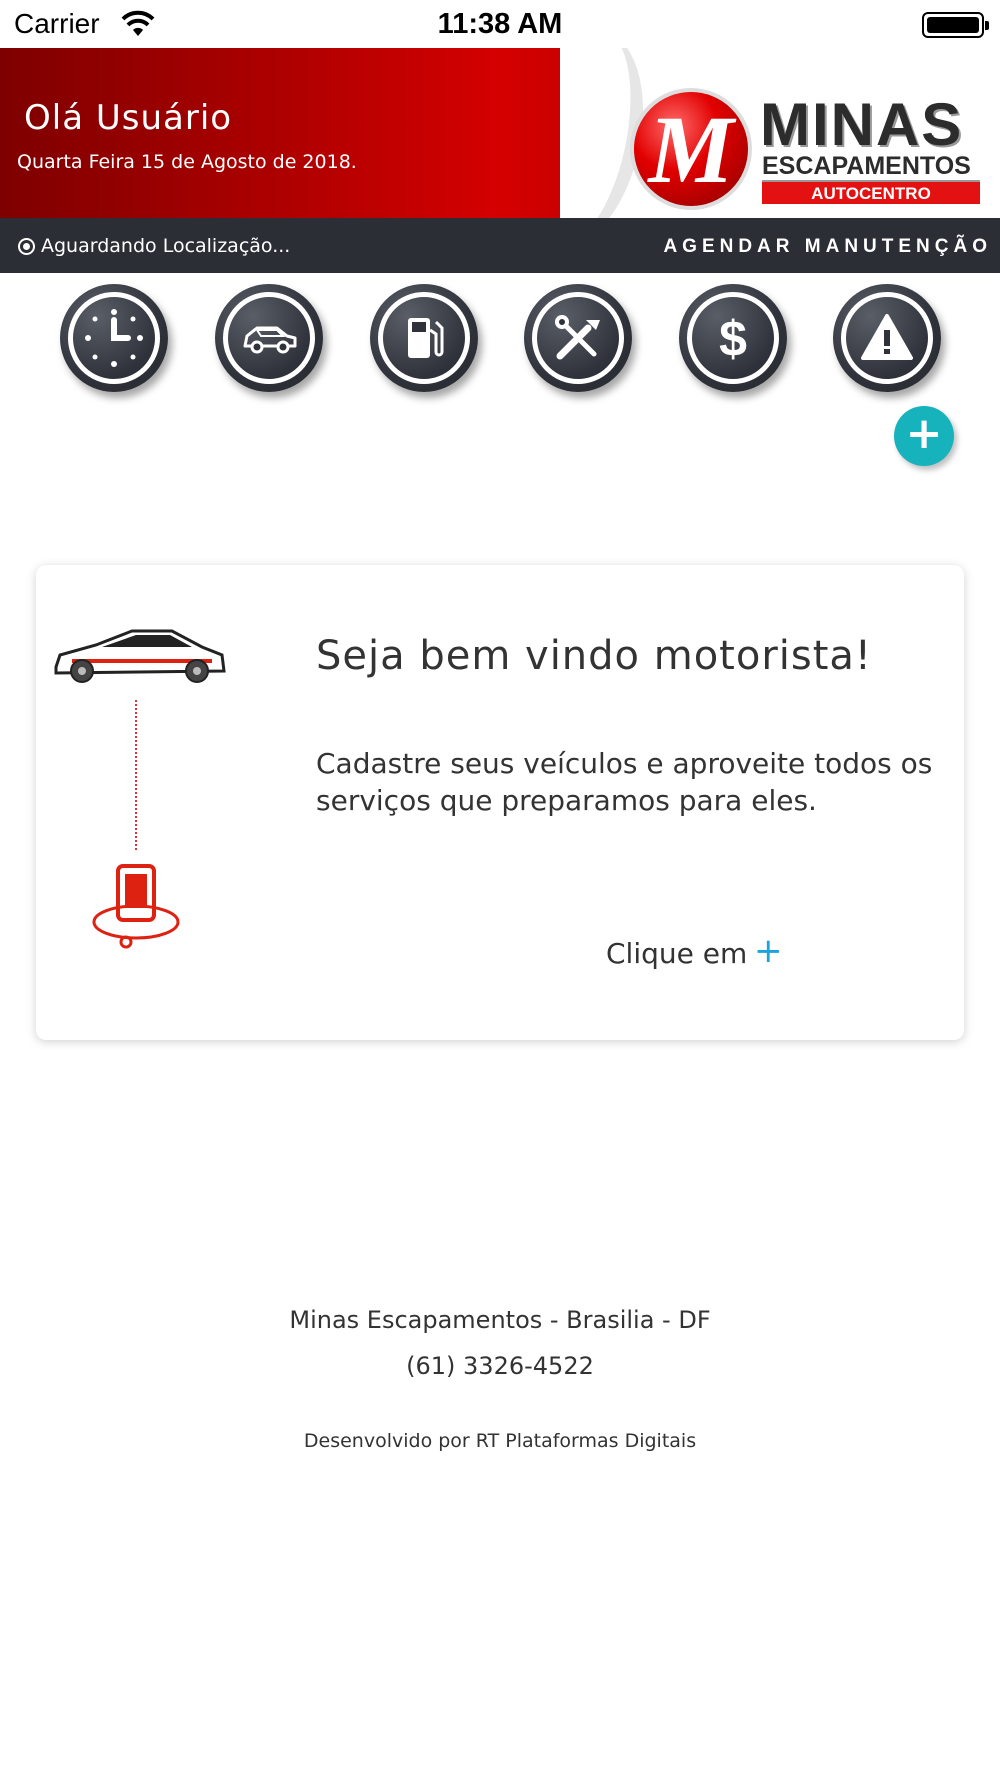 The height and width of the screenshot is (1778, 1000). What do you see at coordinates (827, 247) in the screenshot?
I see `schedule-maintenance-button: AGENDAR MANUTENÇÃO` at bounding box center [827, 247].